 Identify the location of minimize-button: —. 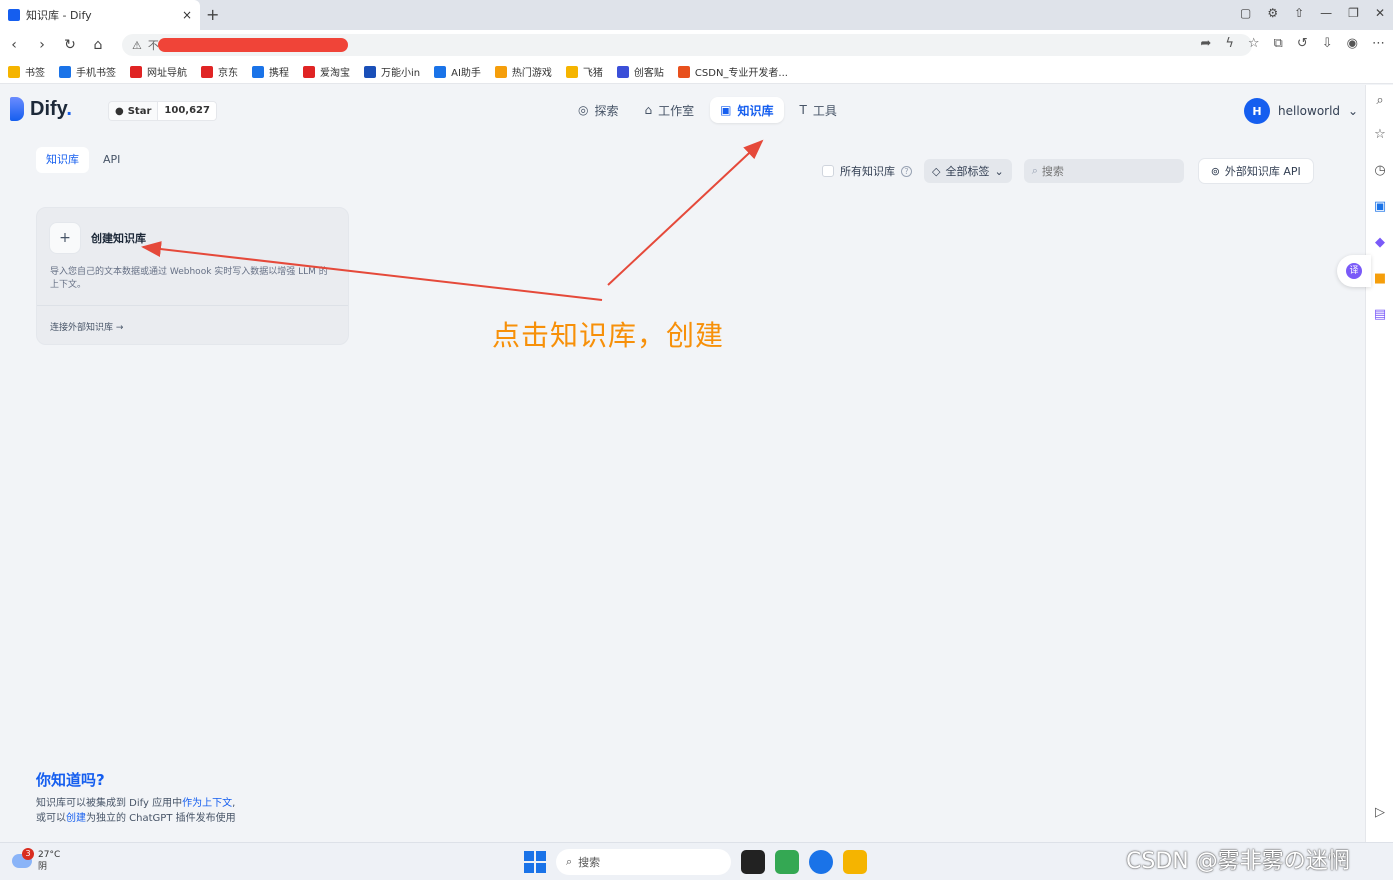
(1326, 13).